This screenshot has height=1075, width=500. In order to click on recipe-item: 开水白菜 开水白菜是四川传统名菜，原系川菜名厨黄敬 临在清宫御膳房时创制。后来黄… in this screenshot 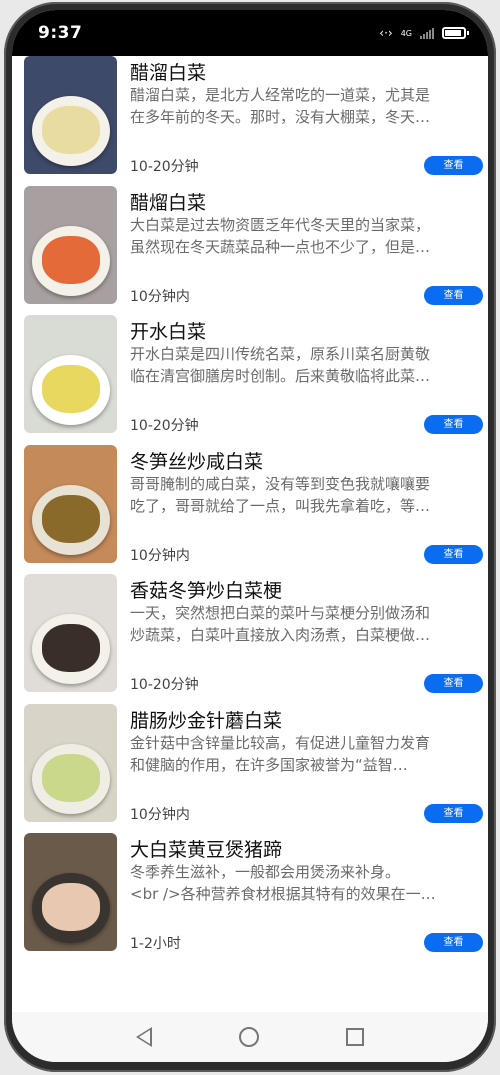, I will do `click(250, 375)`.